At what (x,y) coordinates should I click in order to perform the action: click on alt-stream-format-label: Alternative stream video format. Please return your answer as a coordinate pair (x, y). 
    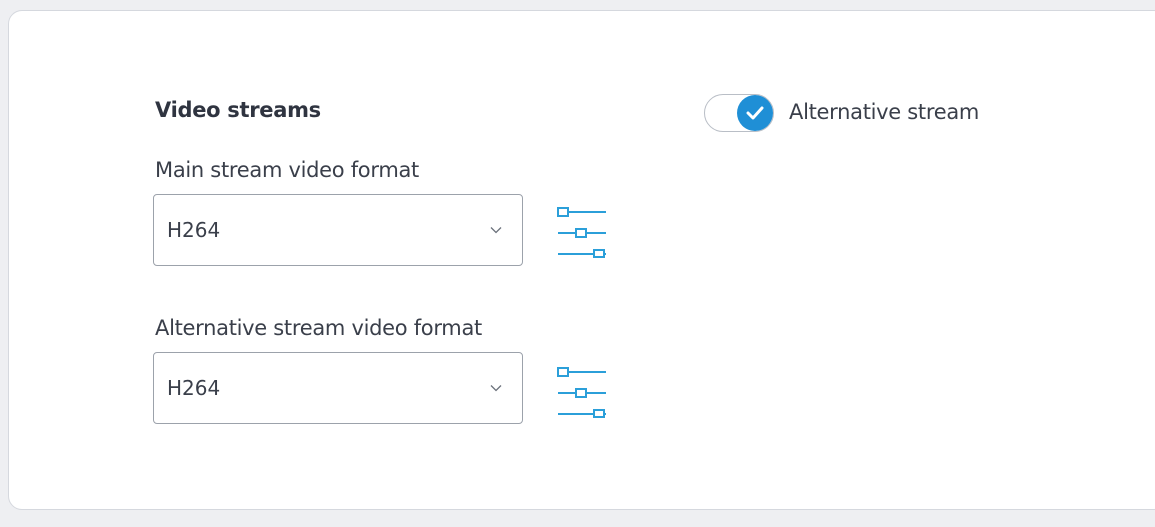
    Looking at the image, I should click on (318, 328).